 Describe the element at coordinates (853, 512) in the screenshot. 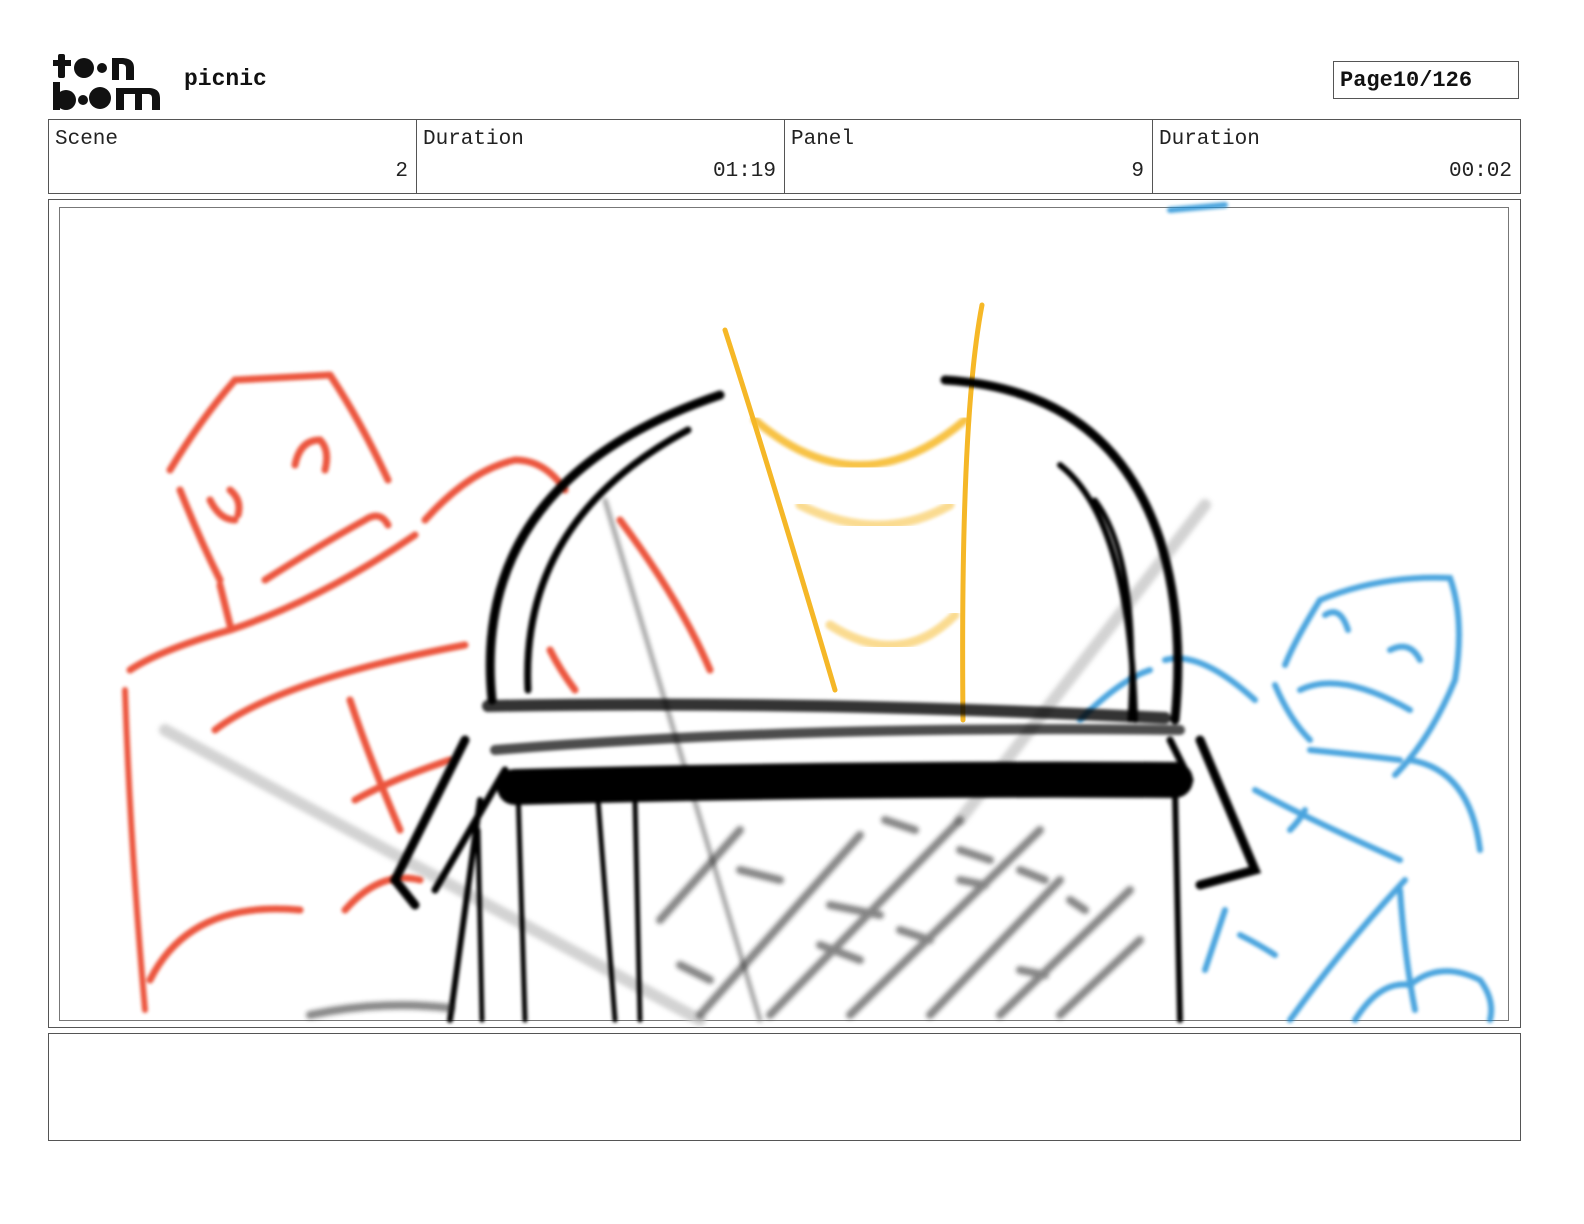

I see `yellow-handle-sketch` at that location.